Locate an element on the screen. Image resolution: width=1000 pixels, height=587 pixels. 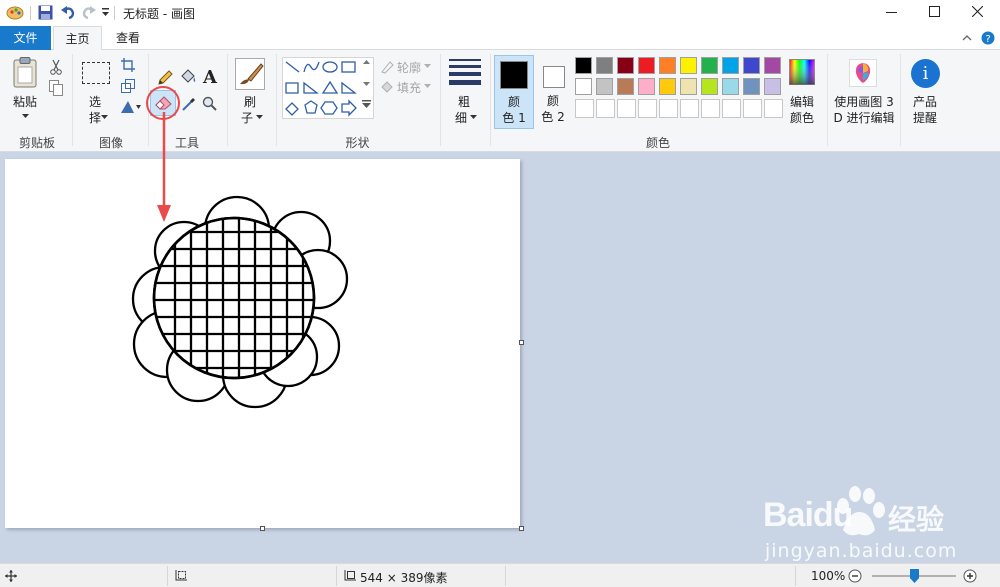
tab-home: 主页 is located at coordinates (77, 38).